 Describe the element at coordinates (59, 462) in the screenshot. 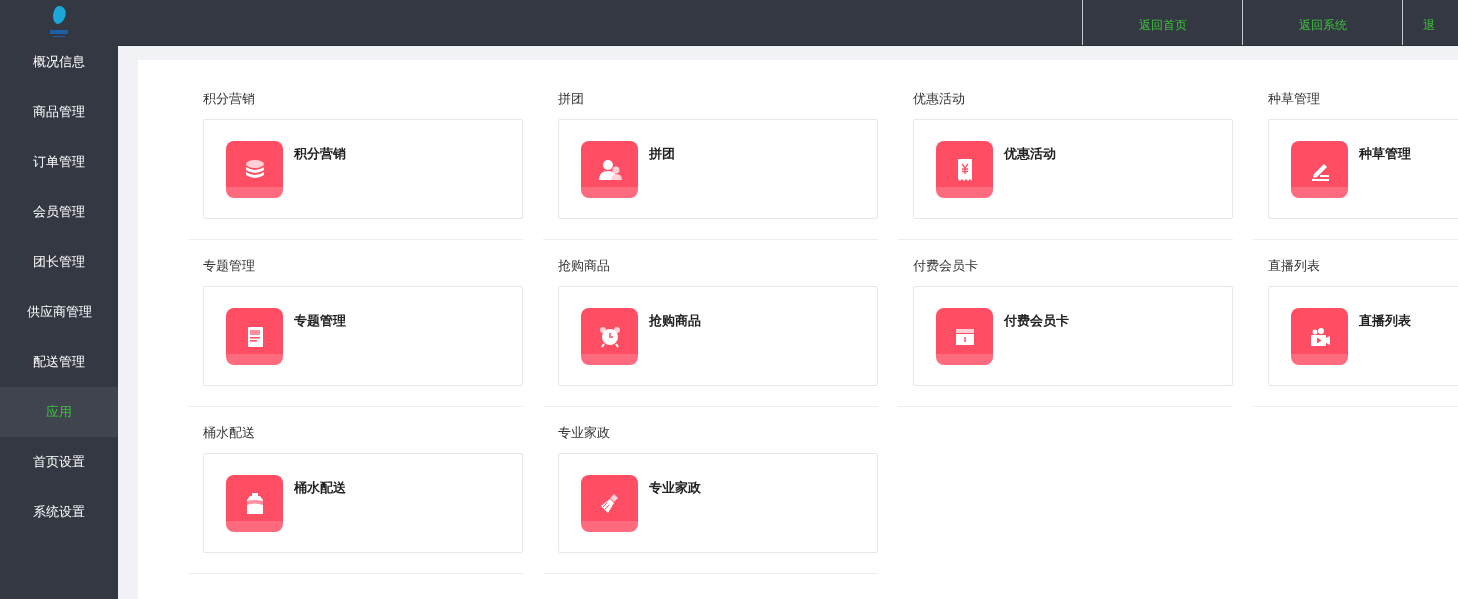

I see `sidebar-item: 首页设置` at that location.